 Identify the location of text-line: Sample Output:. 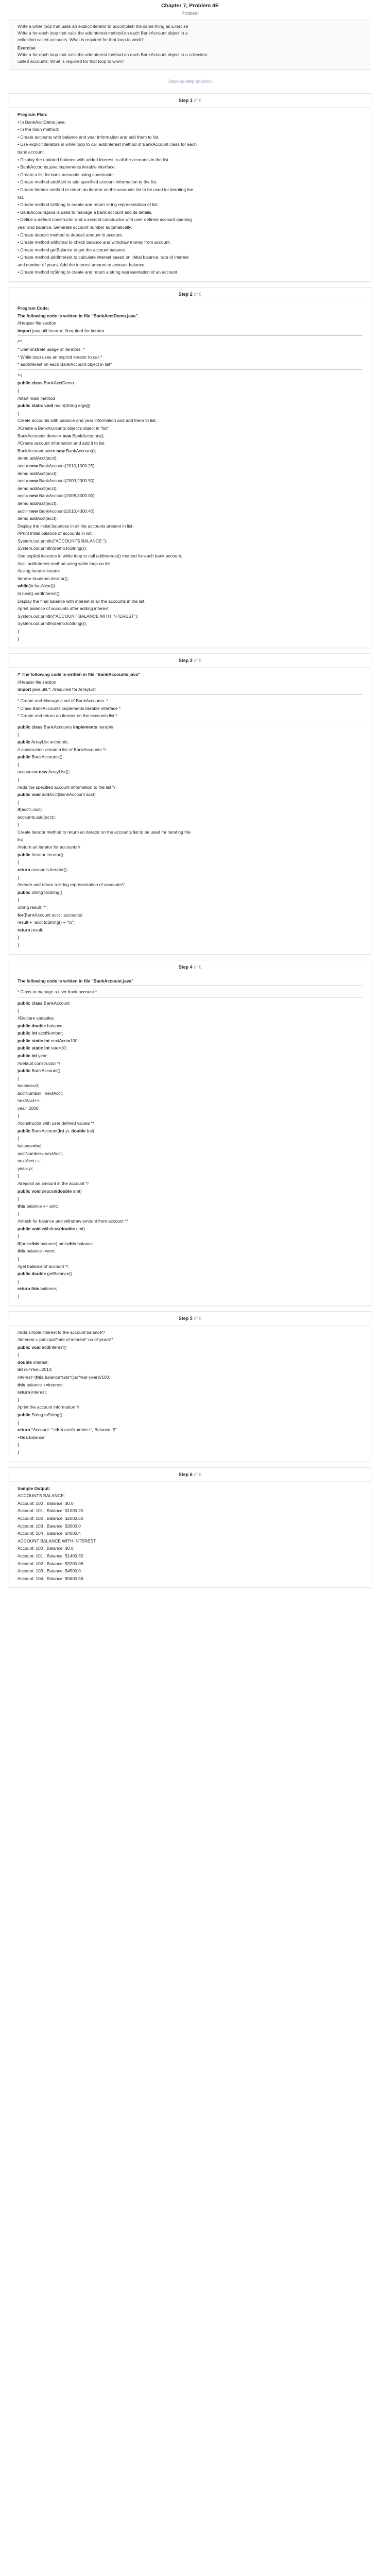
(34, 1488).